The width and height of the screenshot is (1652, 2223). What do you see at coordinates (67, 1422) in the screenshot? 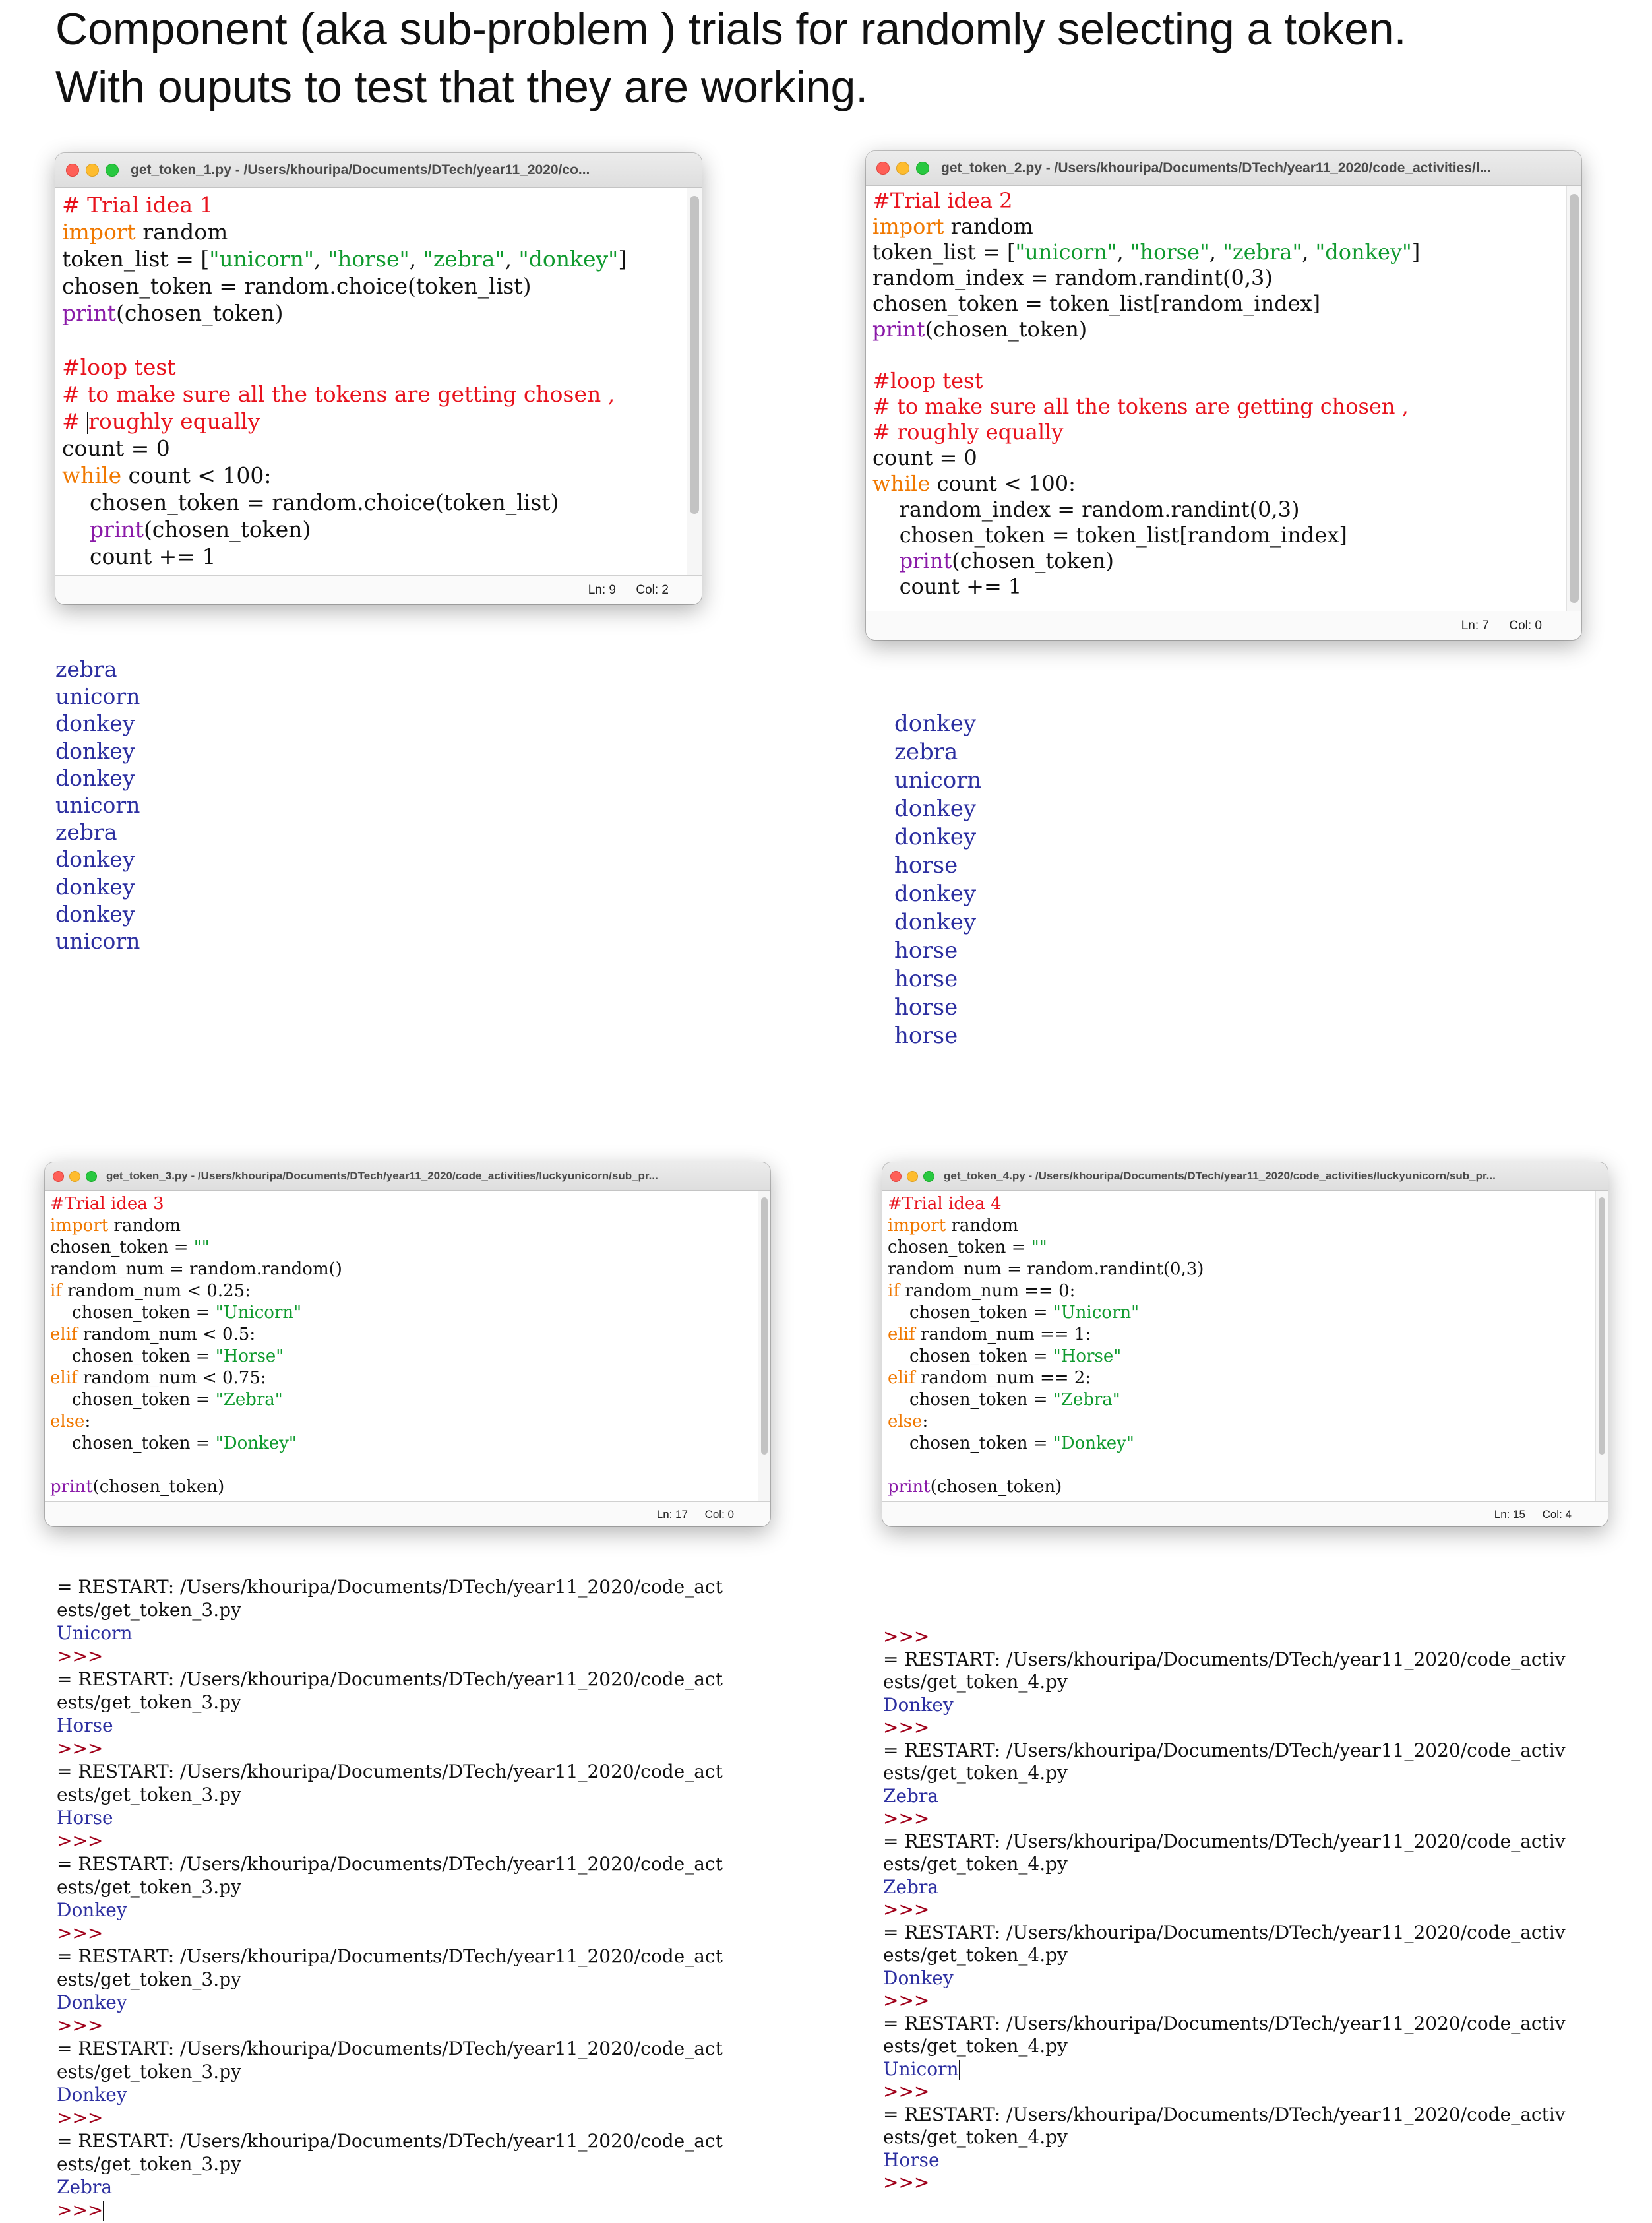
I see `code-keyword: else` at bounding box center [67, 1422].